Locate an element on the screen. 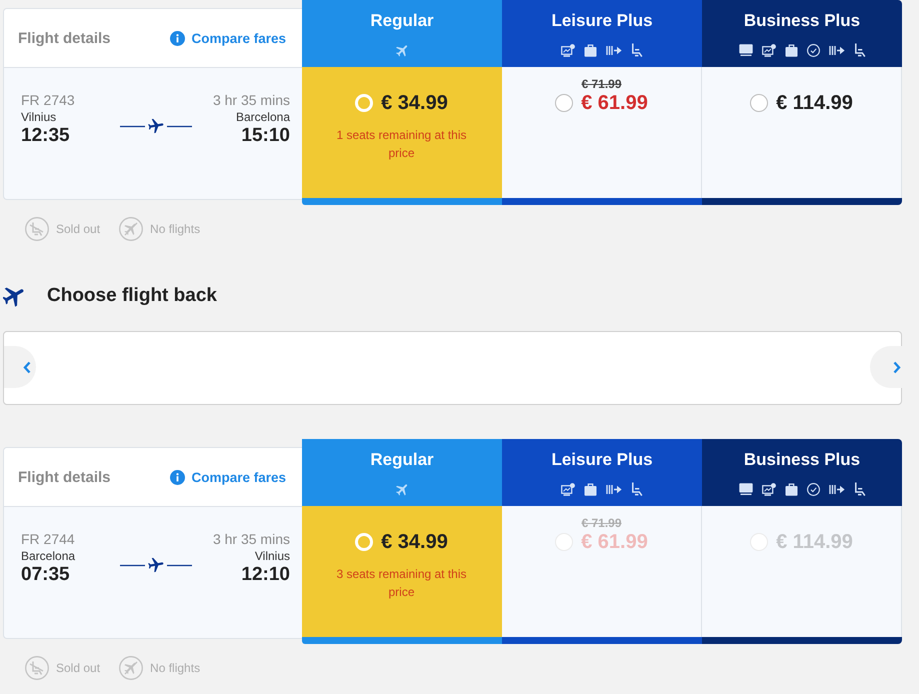  next-button is located at coordinates (887, 367).